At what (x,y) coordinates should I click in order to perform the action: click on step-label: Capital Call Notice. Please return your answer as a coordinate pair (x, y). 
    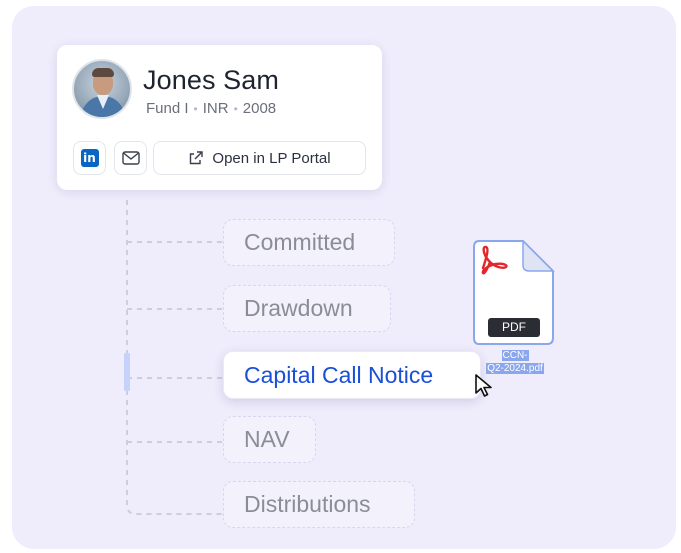
    Looking at the image, I should click on (339, 374).